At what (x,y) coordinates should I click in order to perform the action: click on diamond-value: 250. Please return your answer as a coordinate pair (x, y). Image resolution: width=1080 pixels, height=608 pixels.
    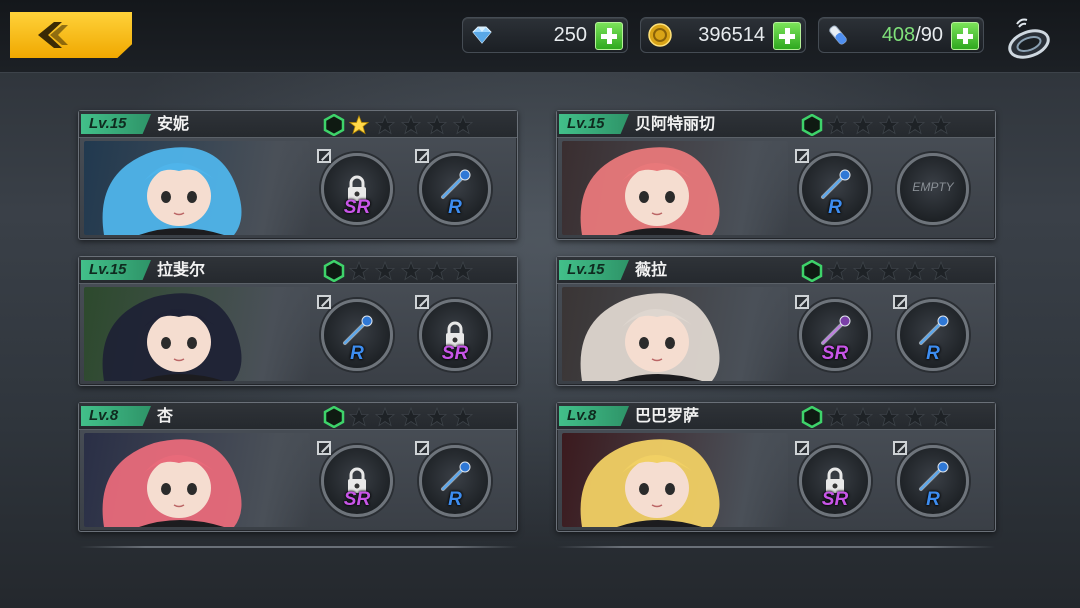
    Looking at the image, I should click on (570, 35).